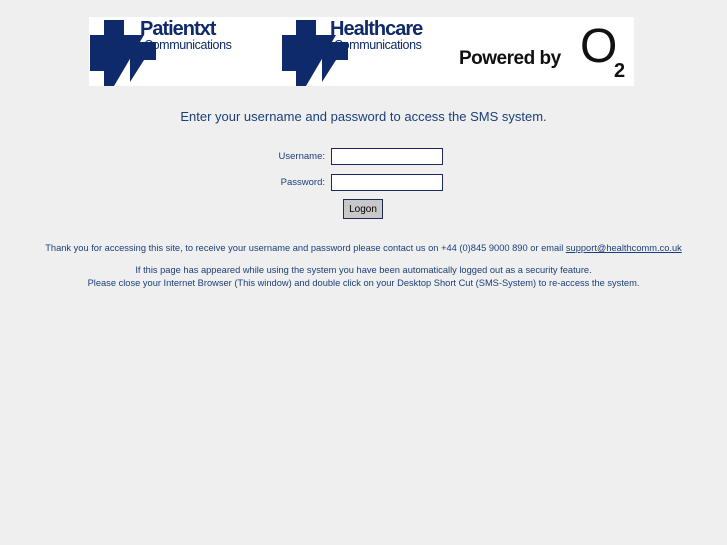 The image size is (727, 545). I want to click on patientxt-logo: Patientxt Communications, so click(180, 51).